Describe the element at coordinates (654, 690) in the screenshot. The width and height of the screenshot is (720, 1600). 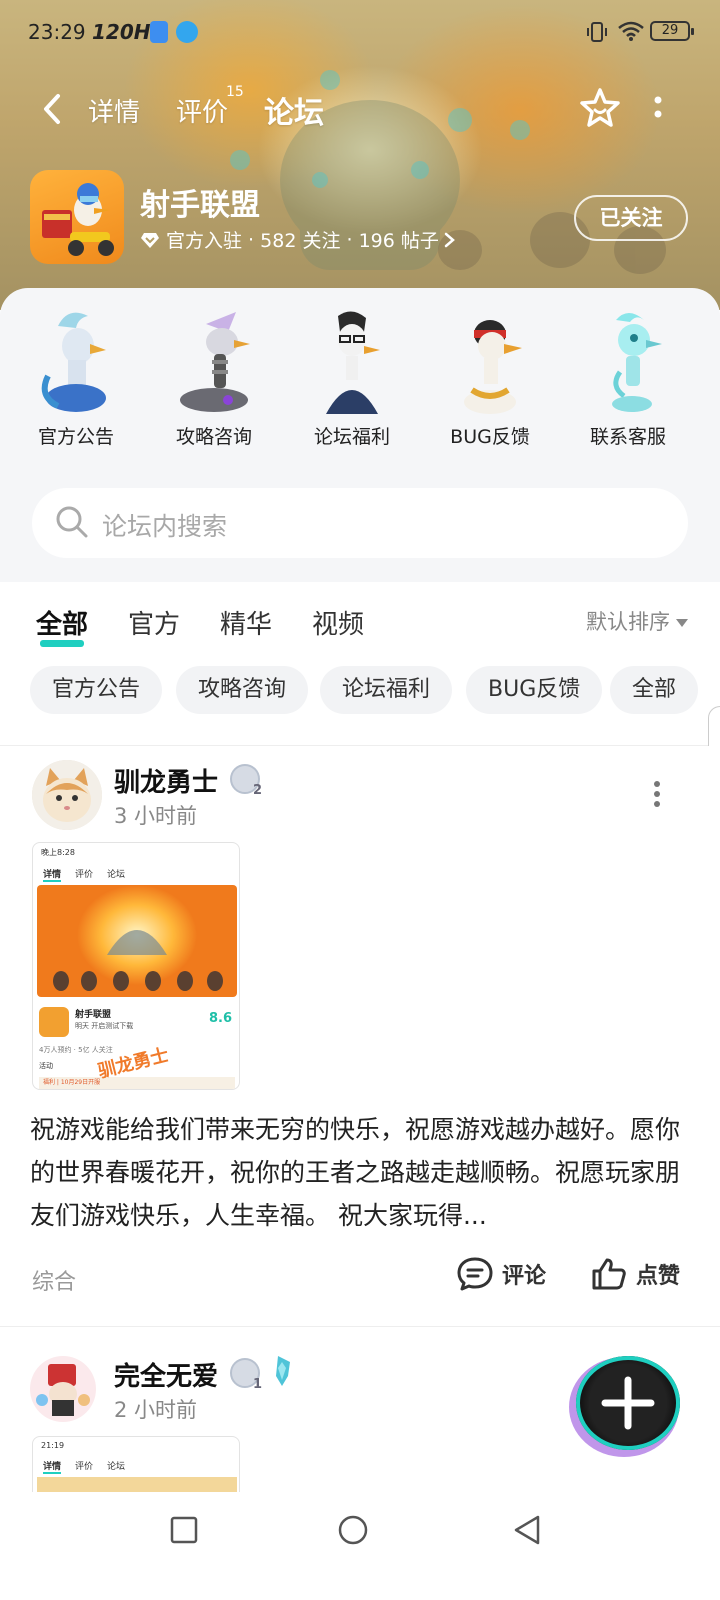
I see `chip-all: 全部` at that location.